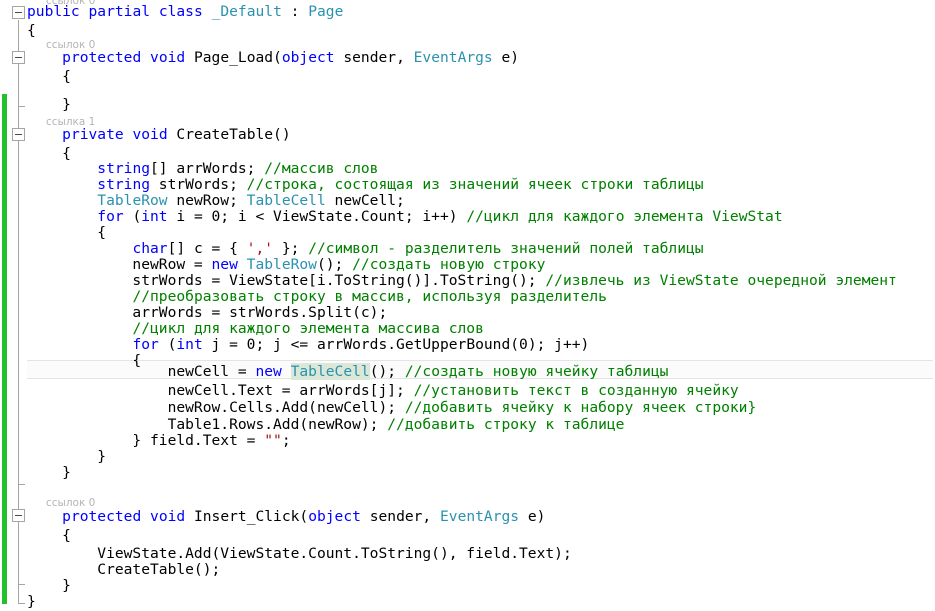 The height and width of the screenshot is (611, 935). Describe the element at coordinates (53, 11) in the screenshot. I see `code-token: public` at that location.